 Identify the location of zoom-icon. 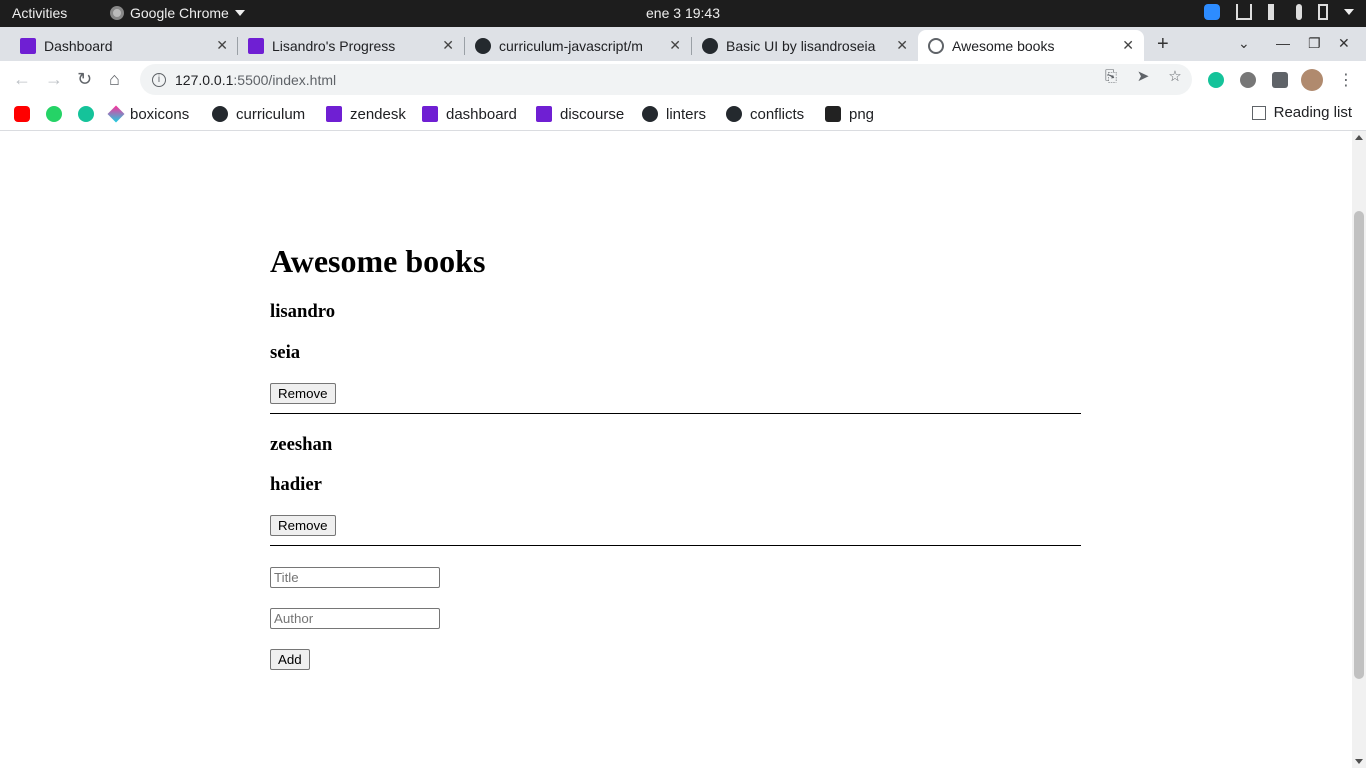
(1212, 12).